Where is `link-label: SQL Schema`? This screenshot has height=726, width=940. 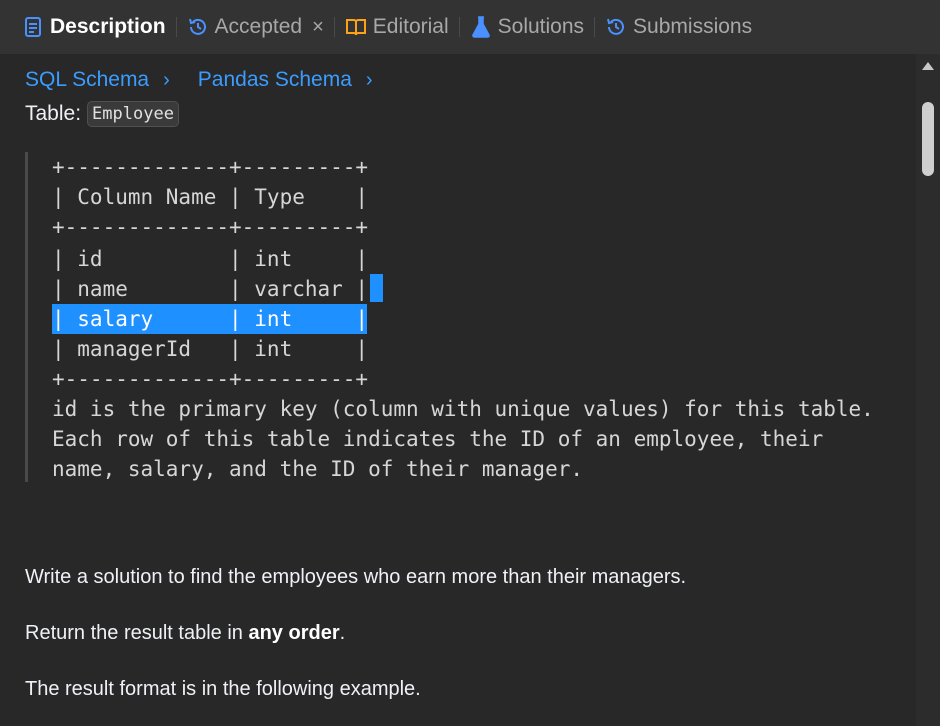 link-label: SQL Schema is located at coordinates (87, 79).